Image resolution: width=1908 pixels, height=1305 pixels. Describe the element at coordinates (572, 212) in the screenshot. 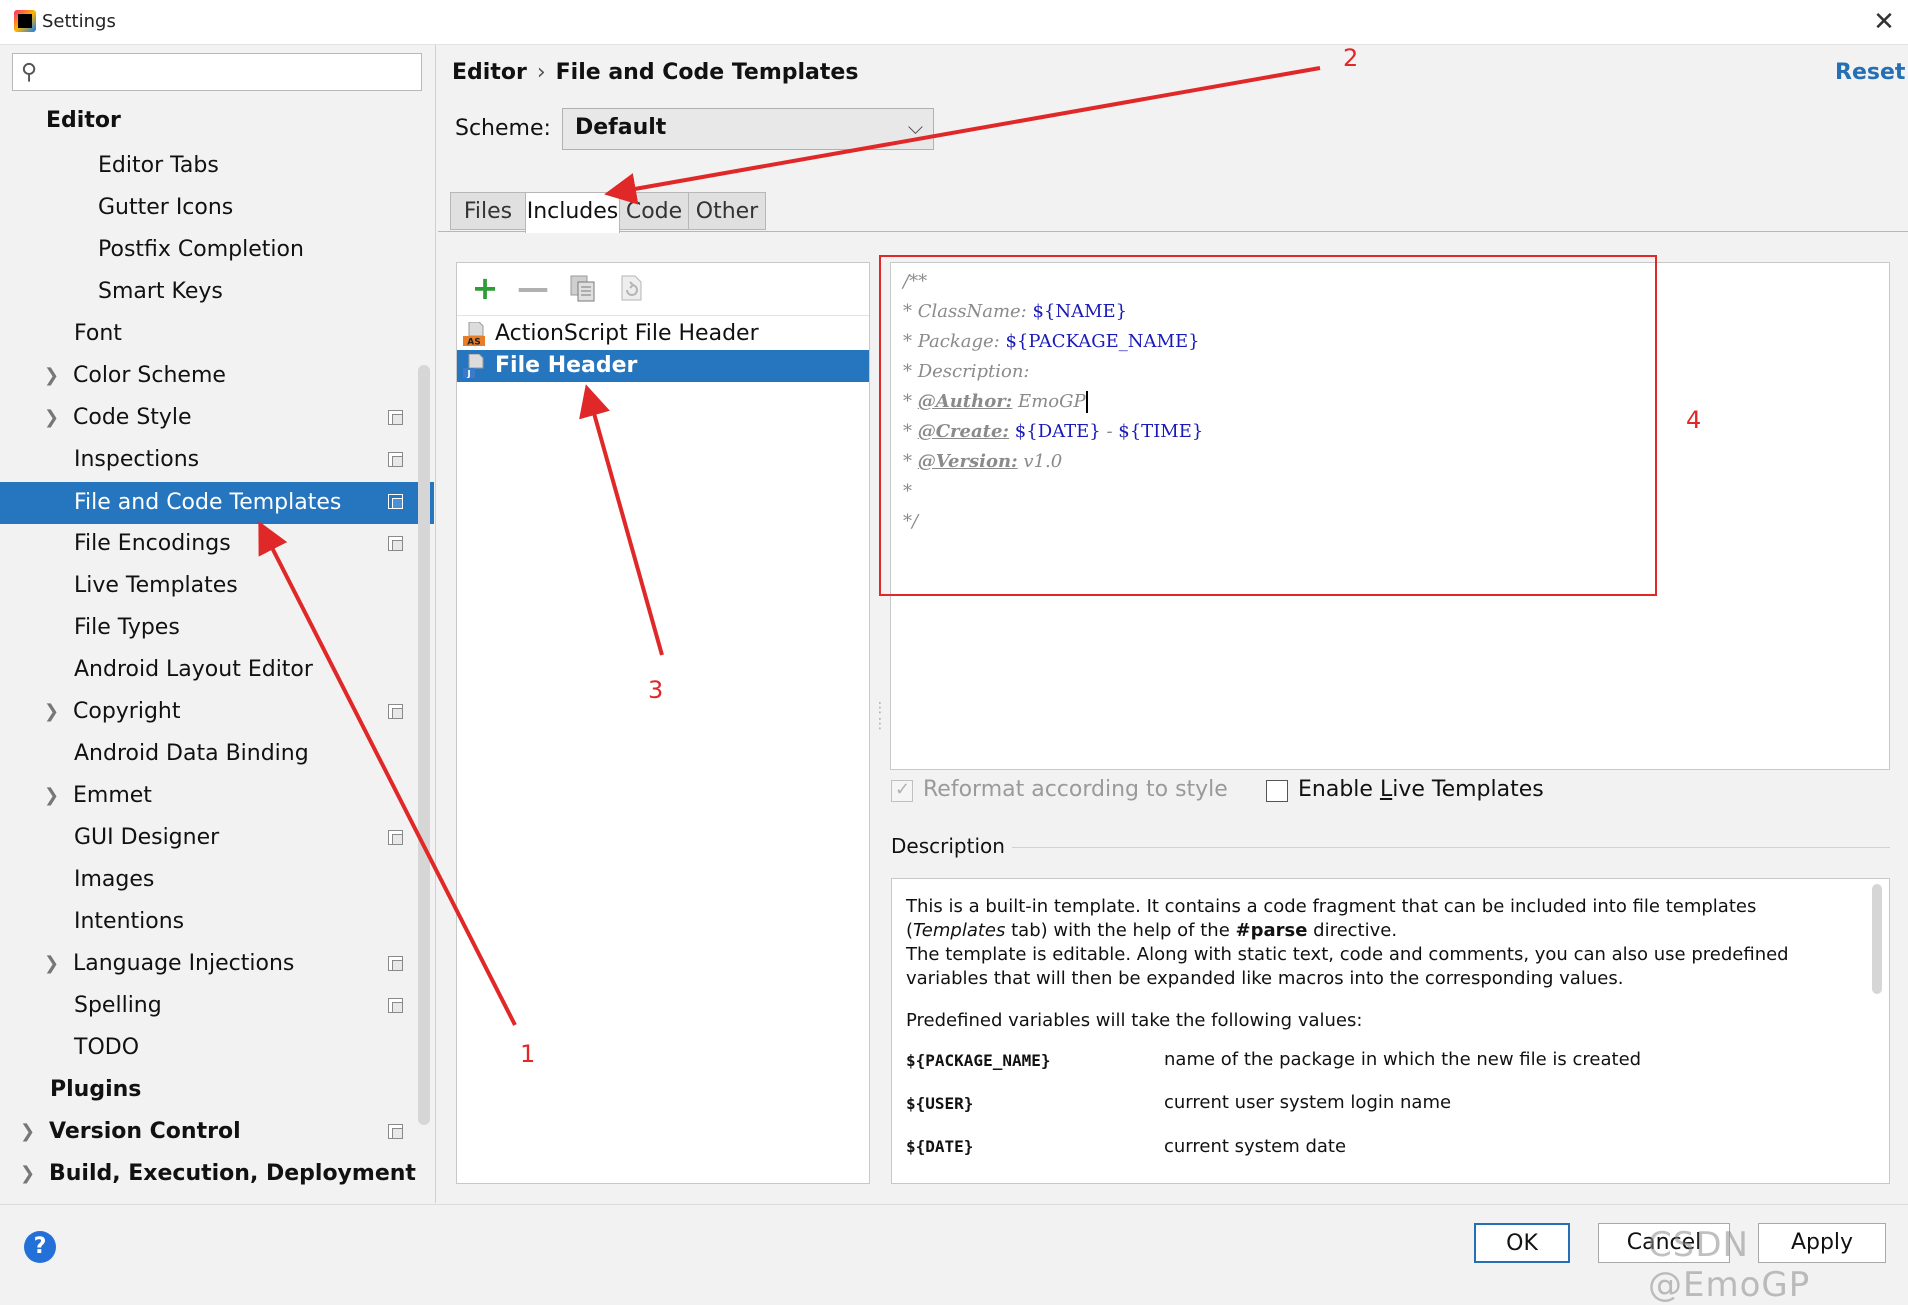

I see `tab-includes: Includes` at that location.